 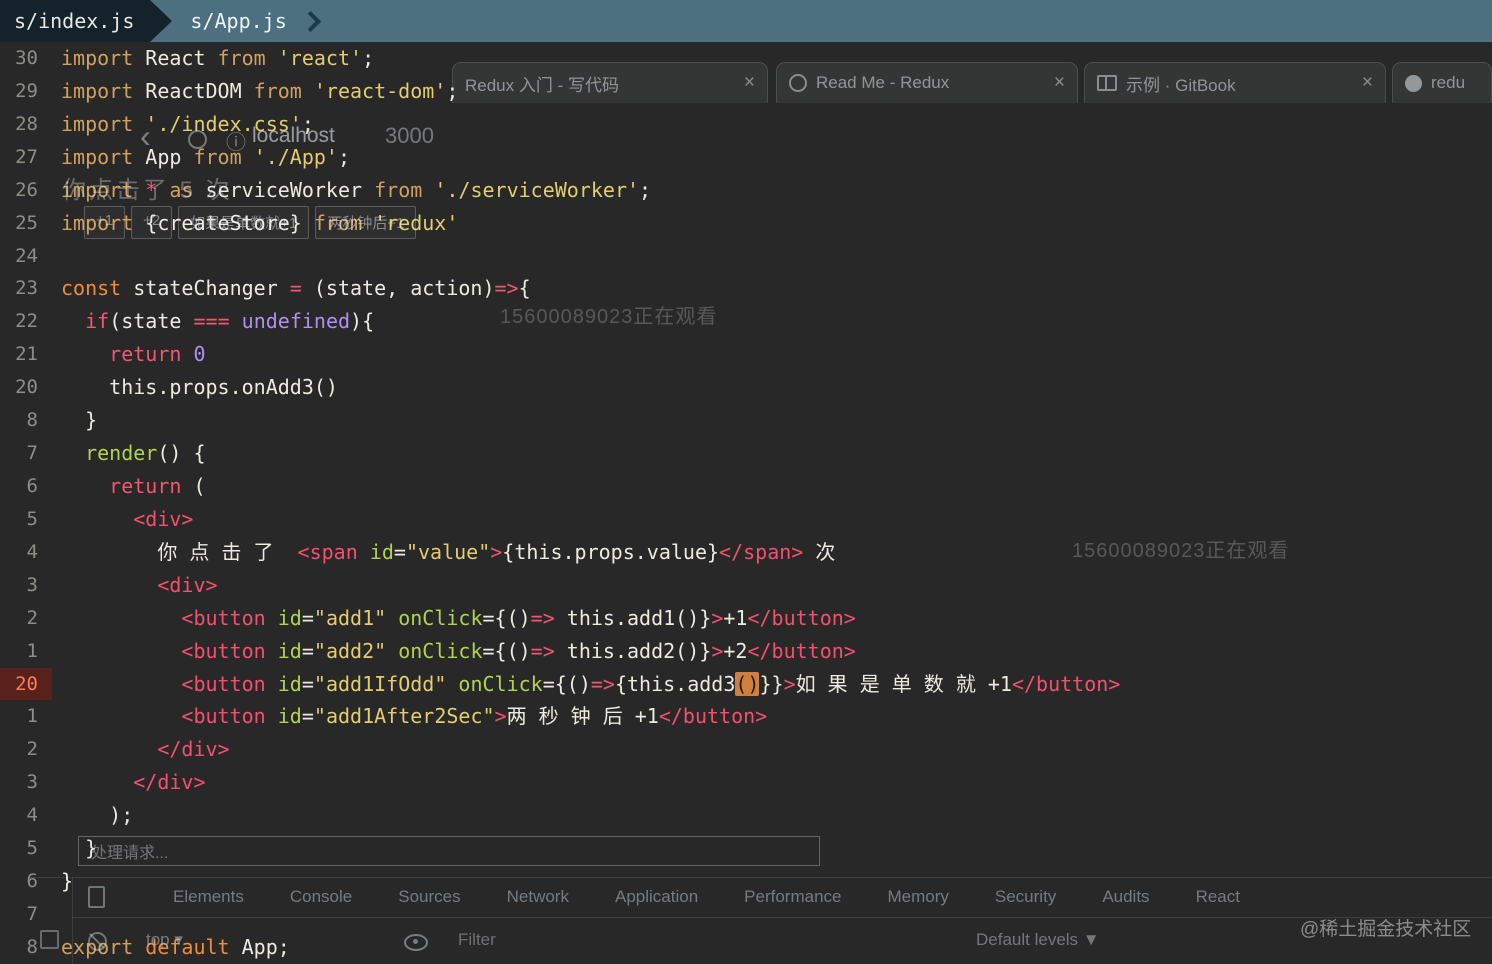 I want to click on code-row: 30 import React from 'react';, so click(x=746, y=58).